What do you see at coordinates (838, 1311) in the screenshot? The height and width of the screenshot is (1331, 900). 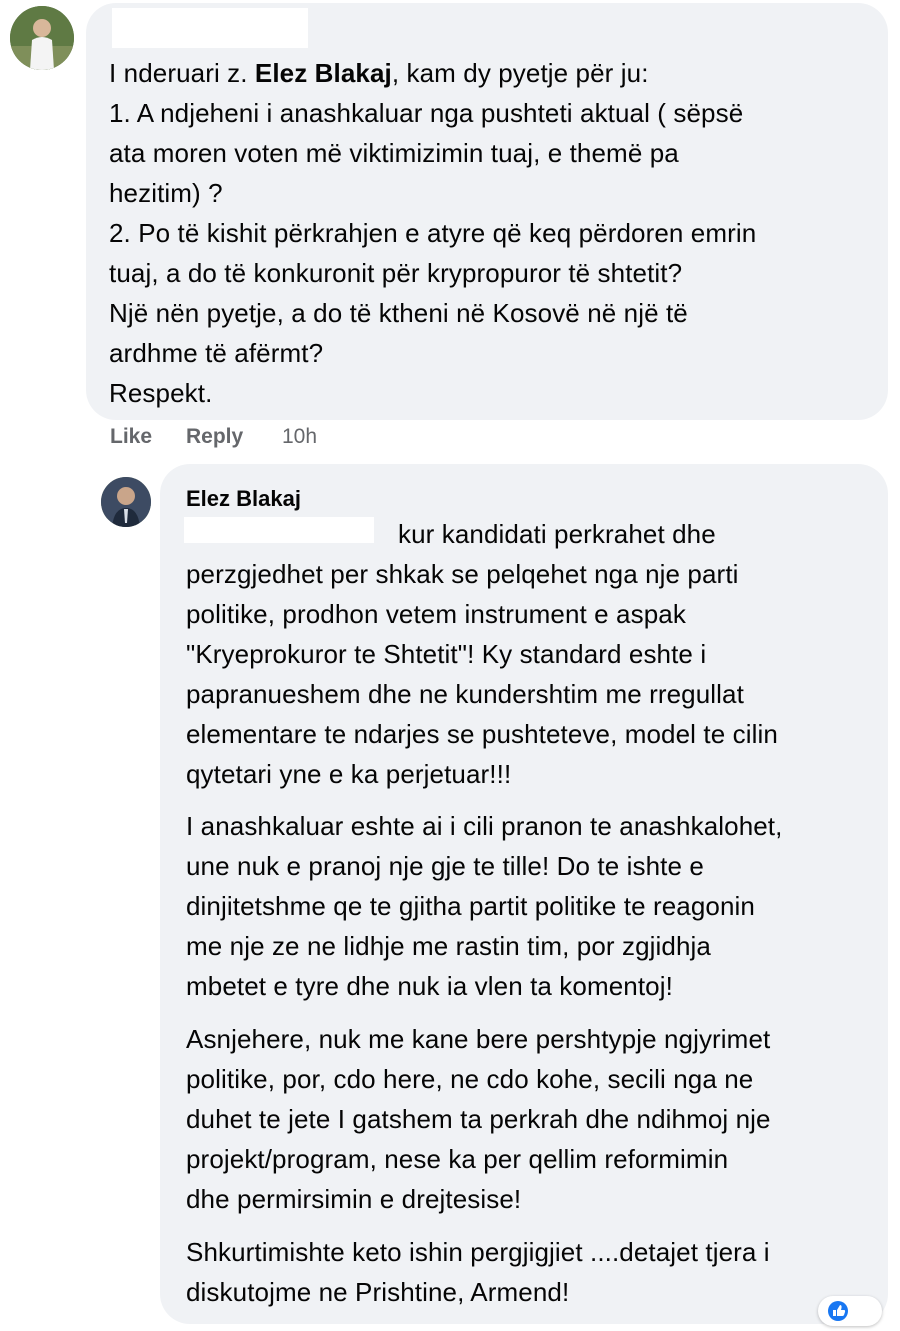 I see `like-reaction-icon` at bounding box center [838, 1311].